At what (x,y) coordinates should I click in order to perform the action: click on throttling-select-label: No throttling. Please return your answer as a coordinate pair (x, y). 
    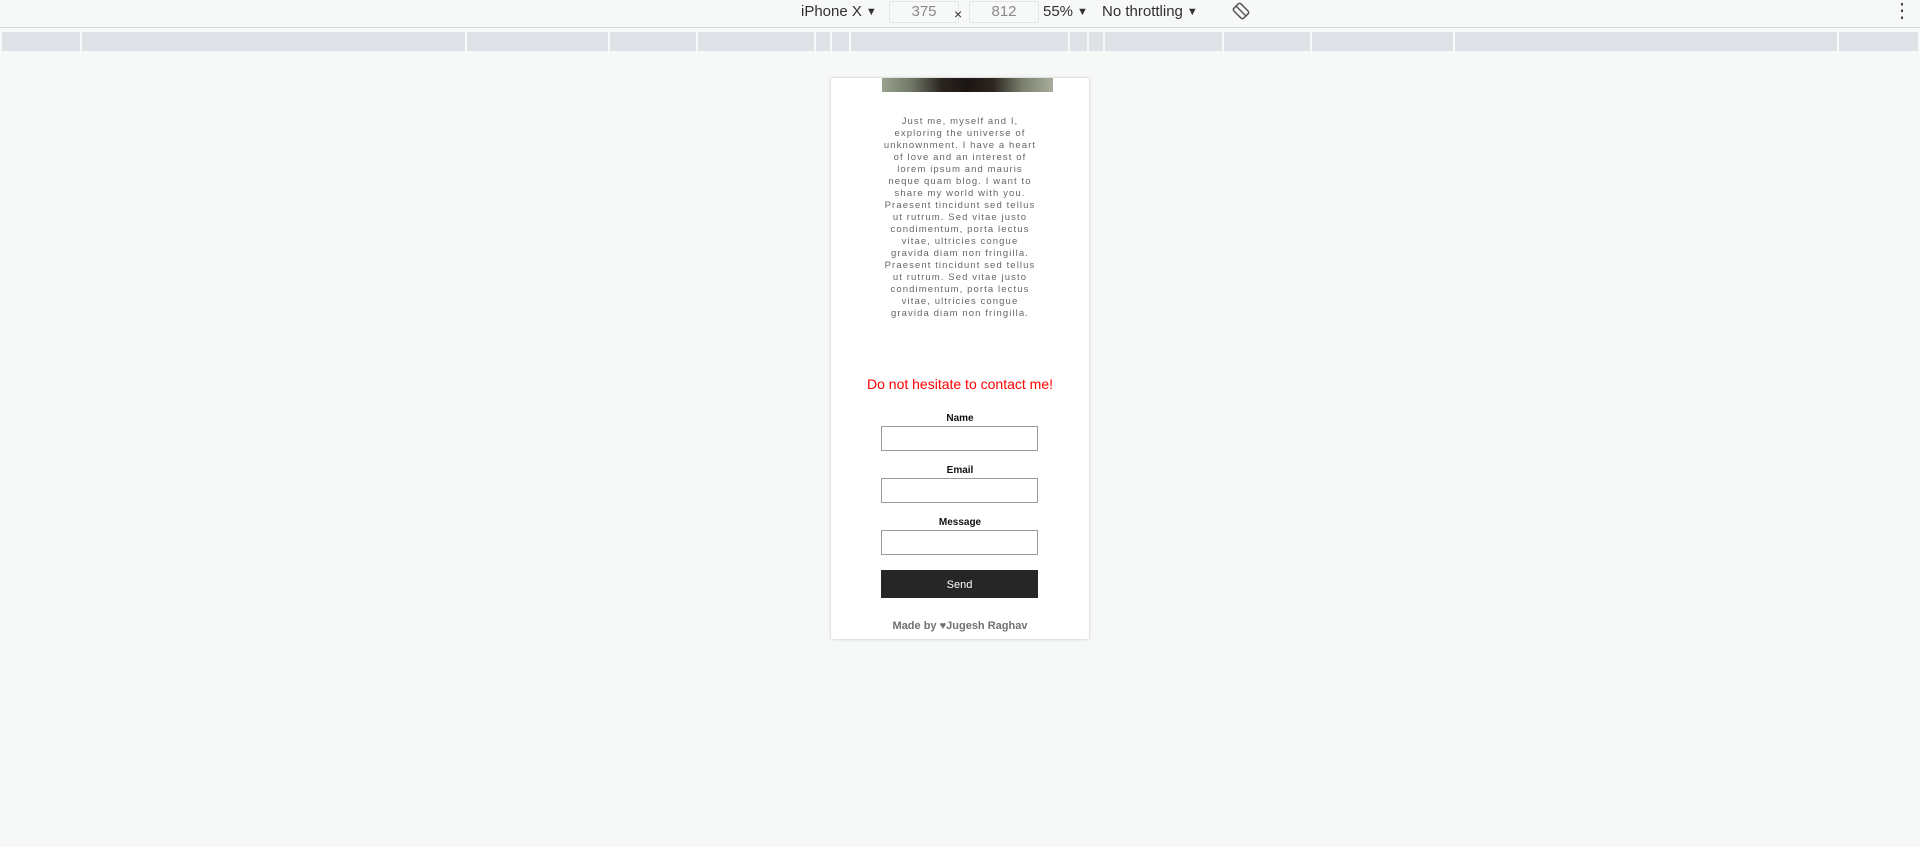
    Looking at the image, I should click on (1142, 11).